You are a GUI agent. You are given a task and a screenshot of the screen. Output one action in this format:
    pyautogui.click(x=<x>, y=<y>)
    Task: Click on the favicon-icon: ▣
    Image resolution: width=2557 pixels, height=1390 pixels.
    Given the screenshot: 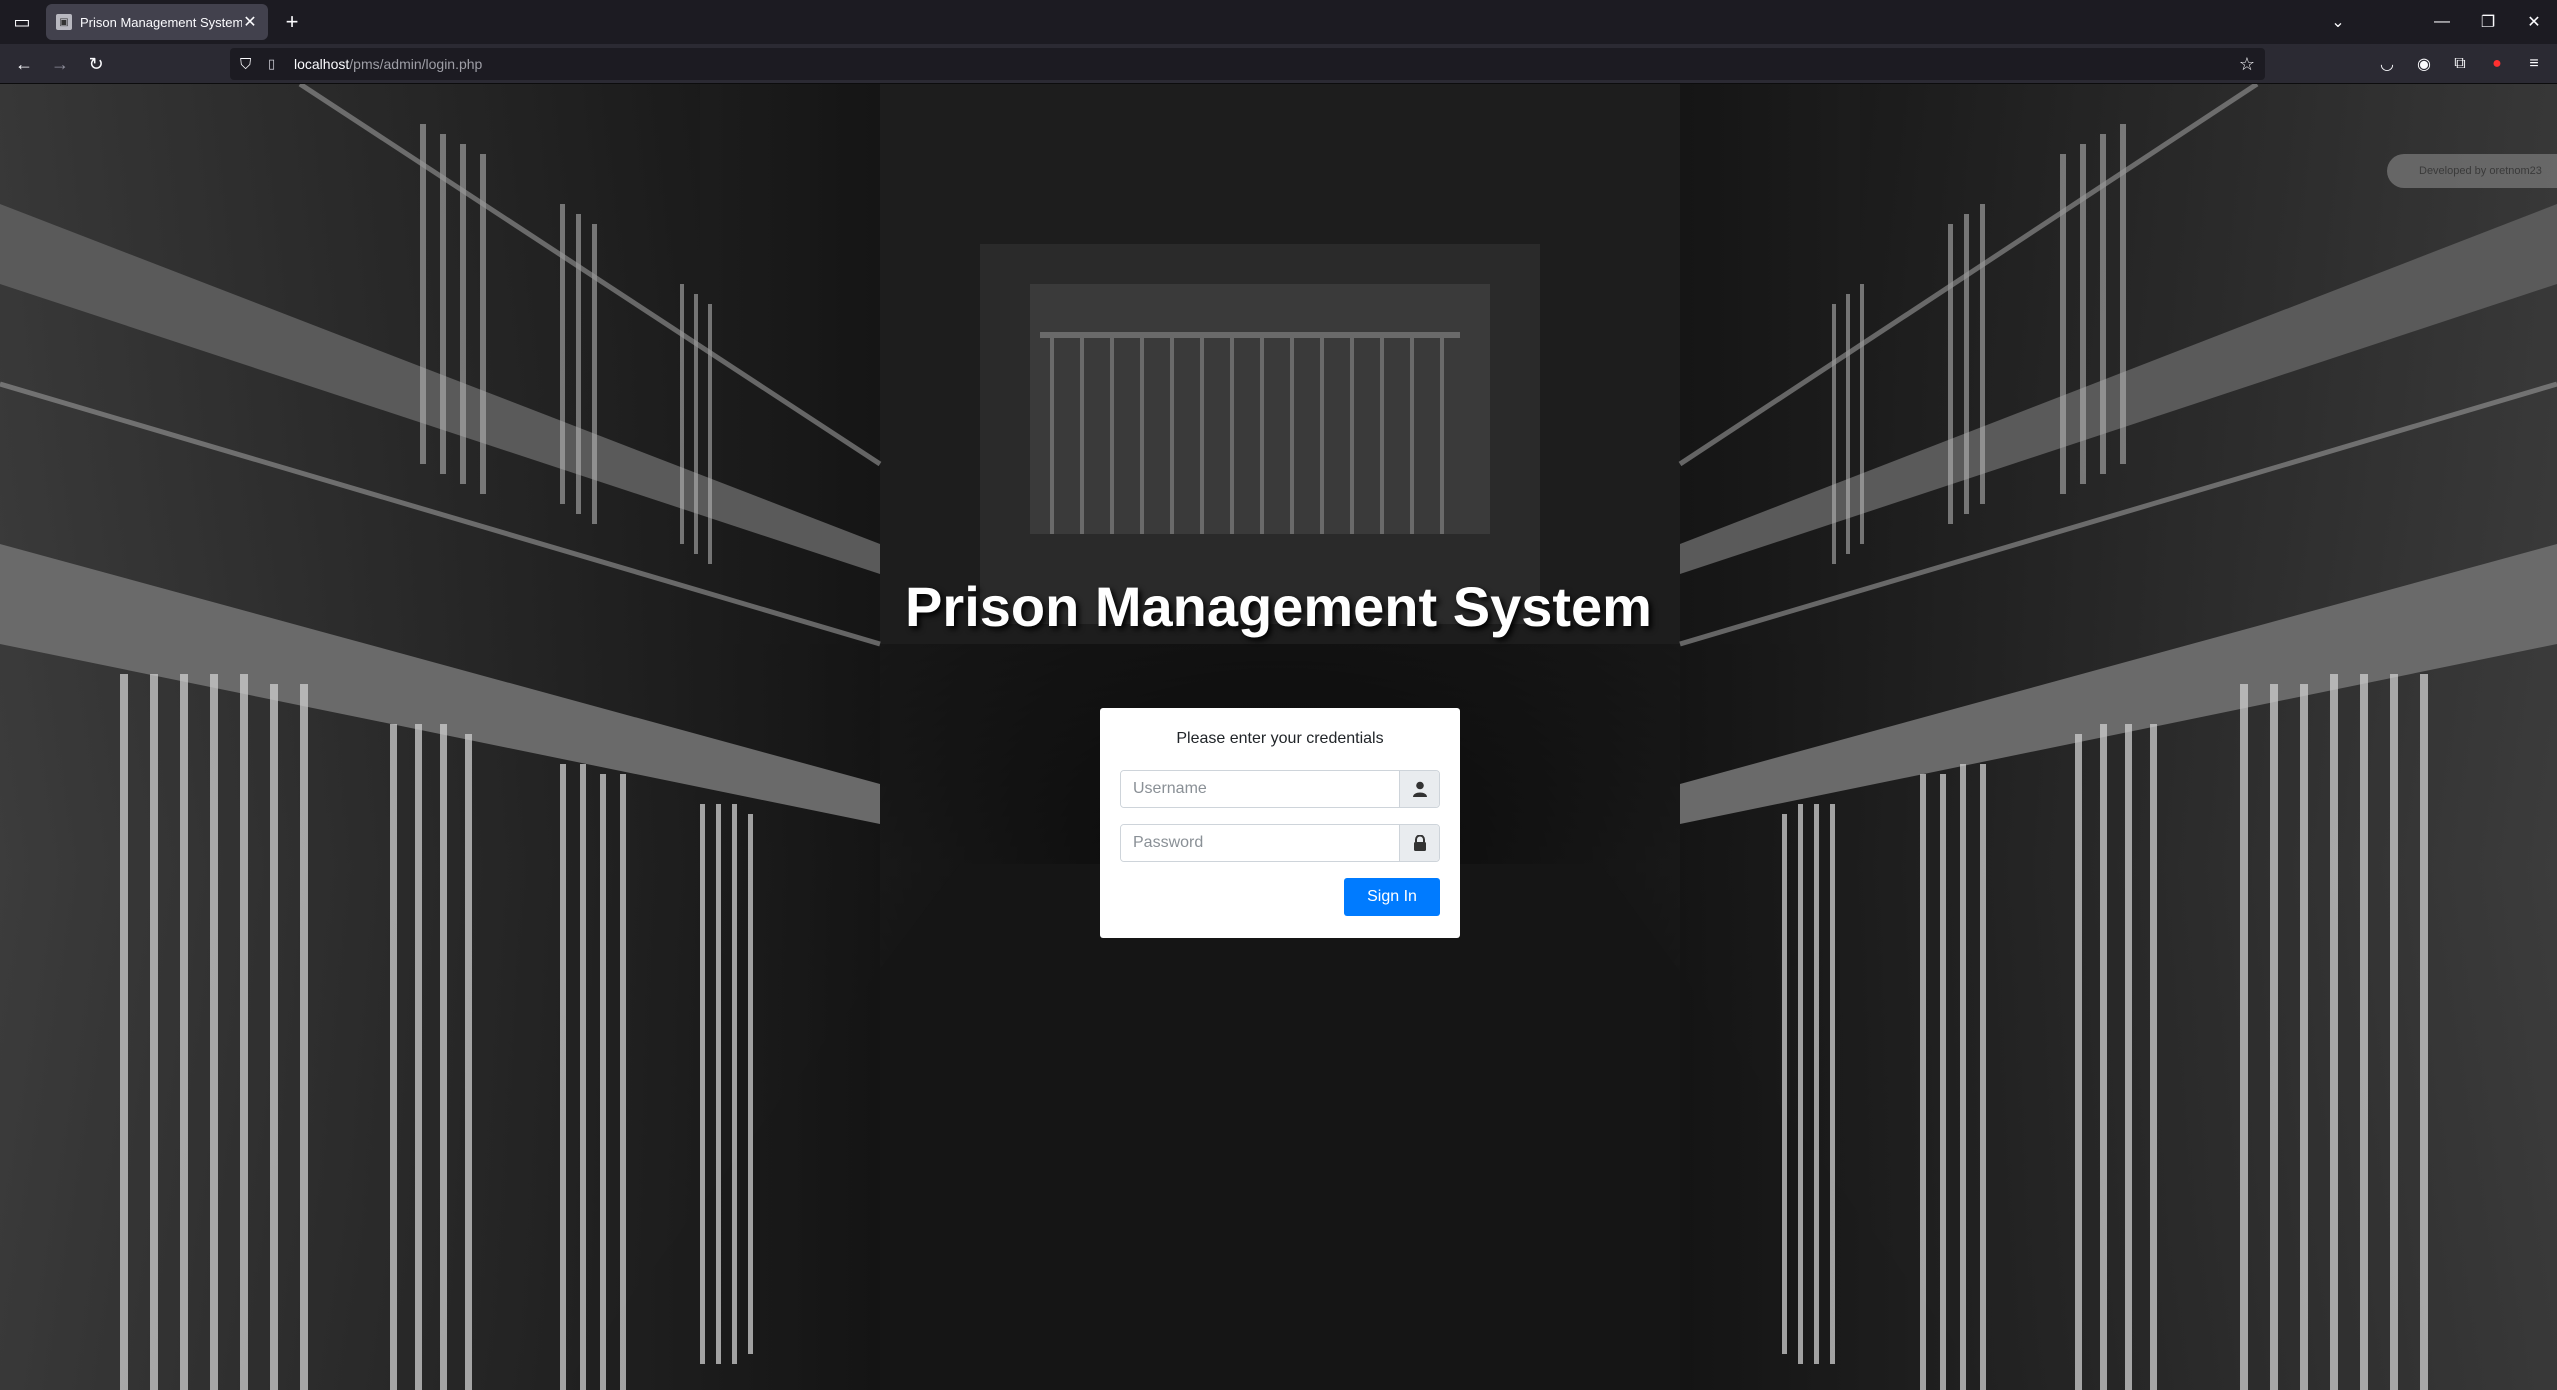 What is the action you would take?
    pyautogui.click(x=64, y=22)
    